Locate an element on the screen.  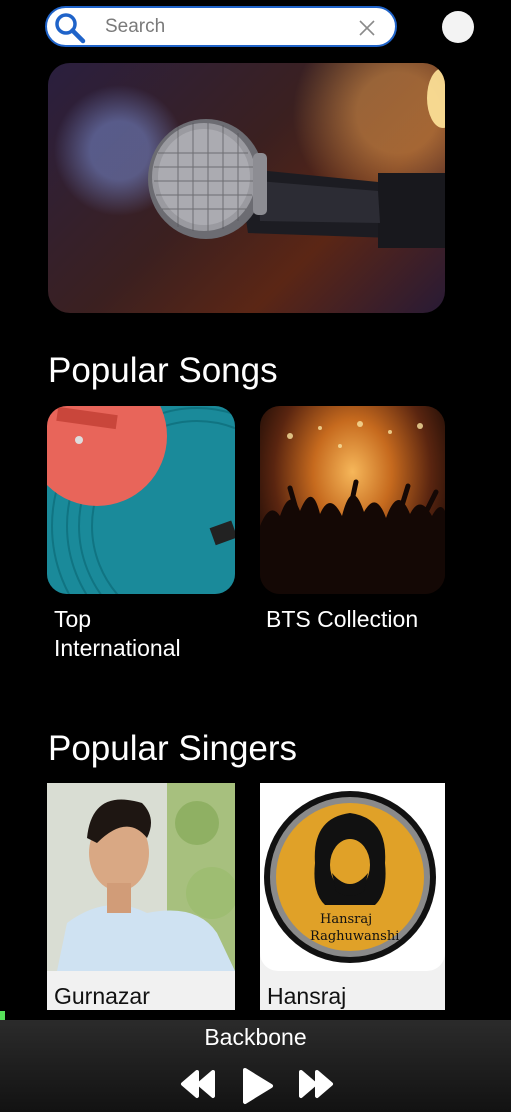
singer-name-hansraj: Hansraj is located at coordinates (307, 996).